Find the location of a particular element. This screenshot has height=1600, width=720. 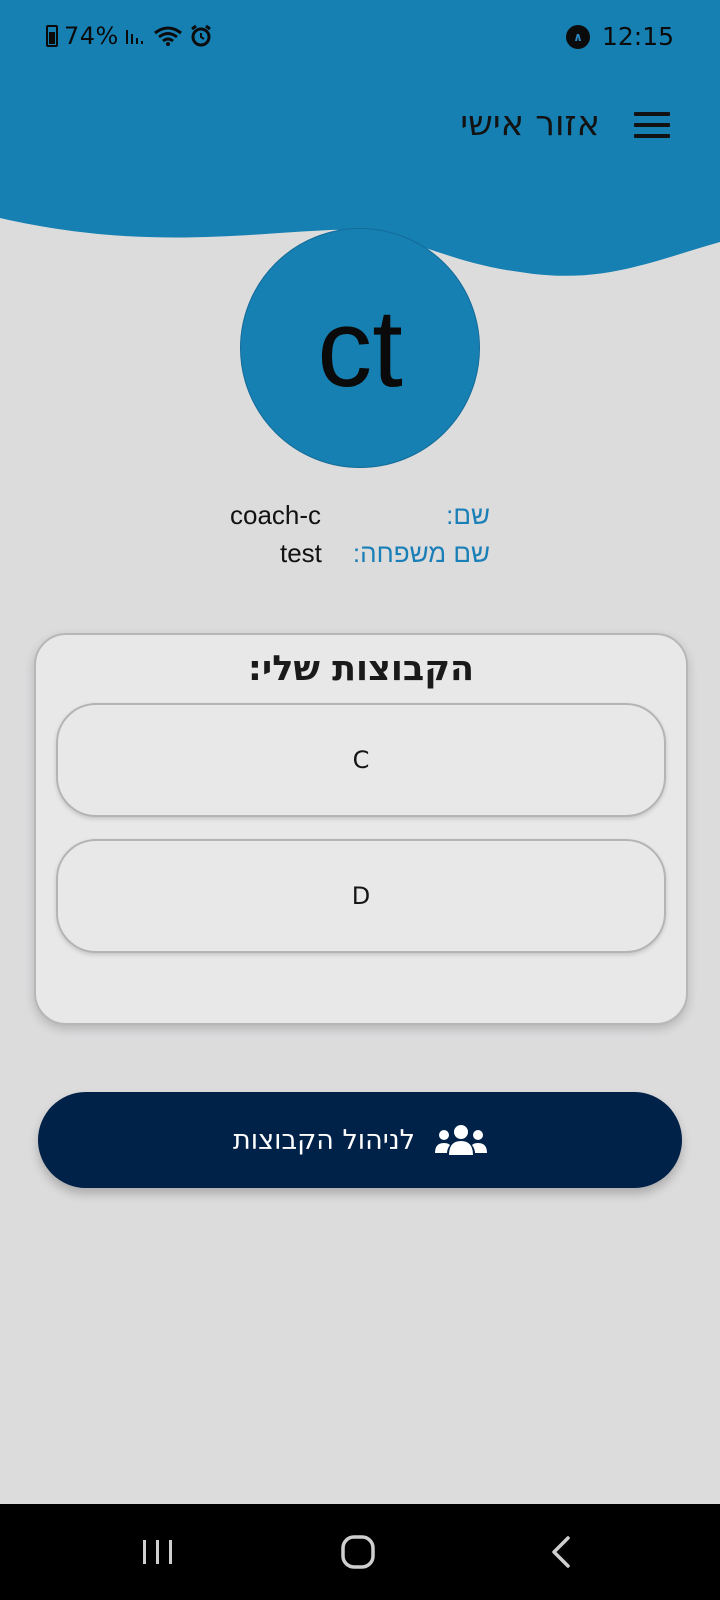

avatar-initials: ct is located at coordinates (360, 348).